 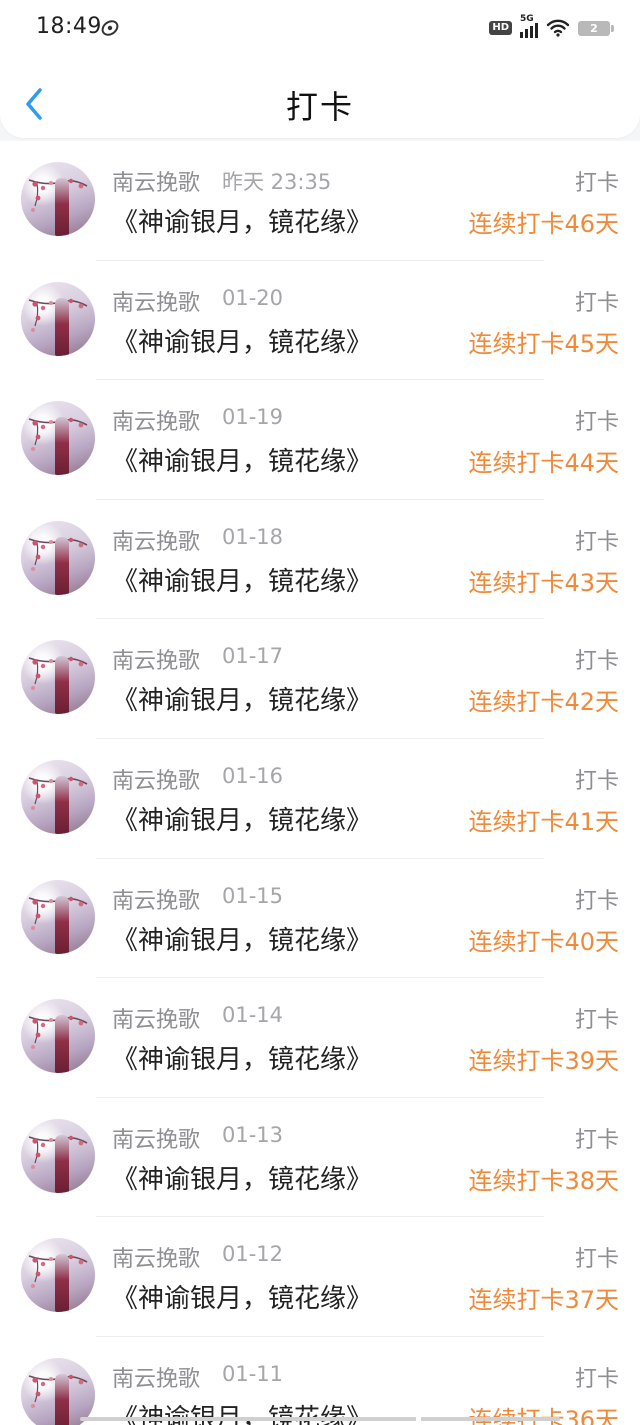 I want to click on checkin-list-item: 南云挽歌 01-11 打卡 《神谕银月，镜花缘》 连续打卡36天, so click(x=320, y=1381).